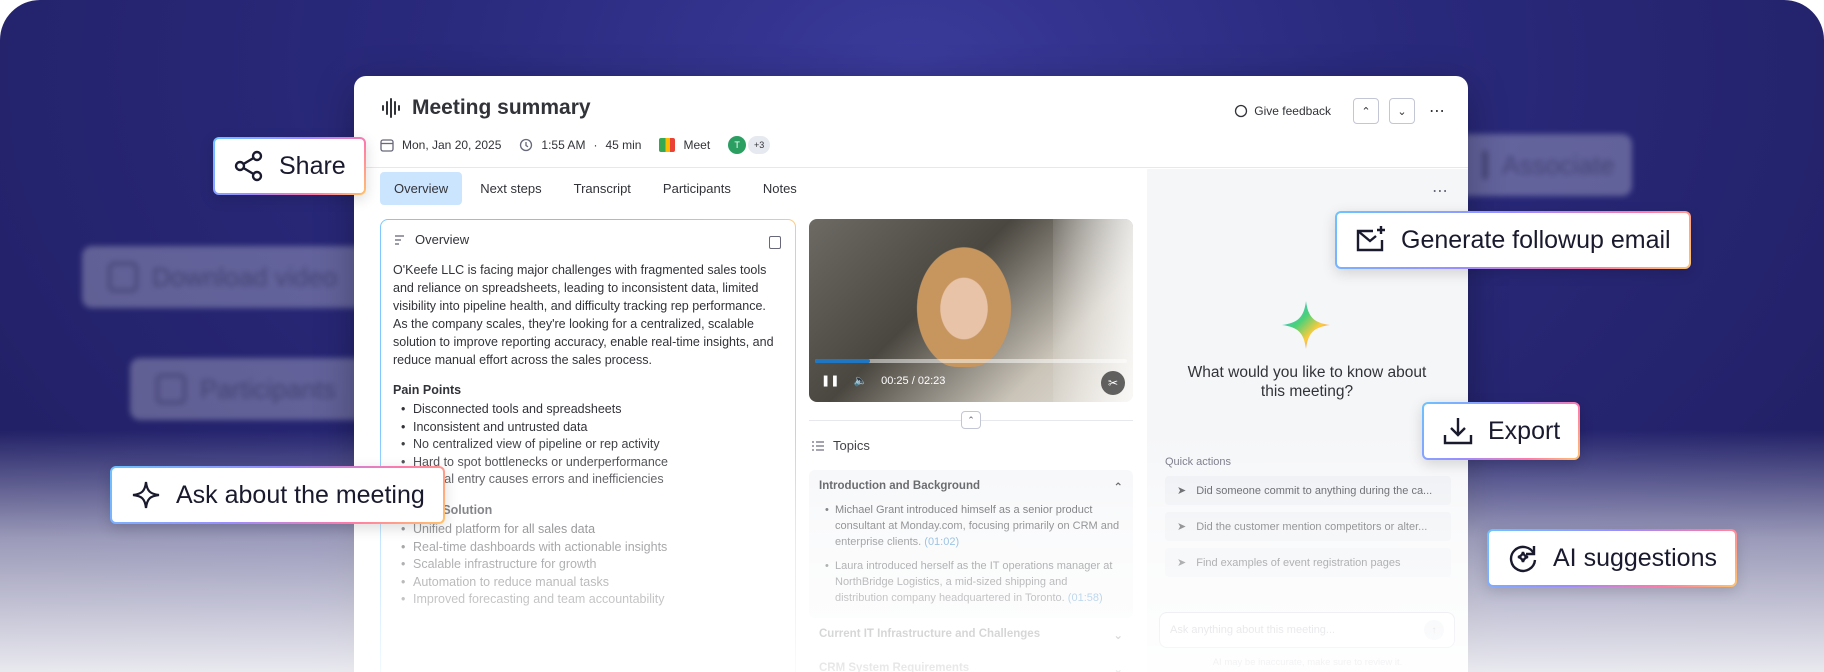 This screenshot has width=1824, height=672. Describe the element at coordinates (588, 410) in the screenshot. I see `list-item: Disconnected tools and spreadsheets` at that location.